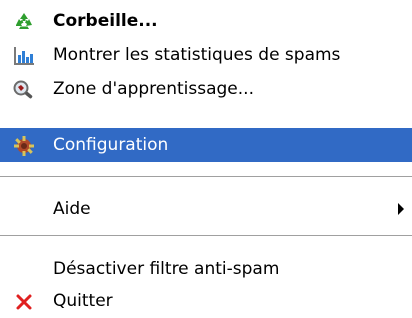 The width and height of the screenshot is (412, 318). What do you see at coordinates (111, 145) in the screenshot?
I see `menu-item-label: Configuration` at bounding box center [111, 145].